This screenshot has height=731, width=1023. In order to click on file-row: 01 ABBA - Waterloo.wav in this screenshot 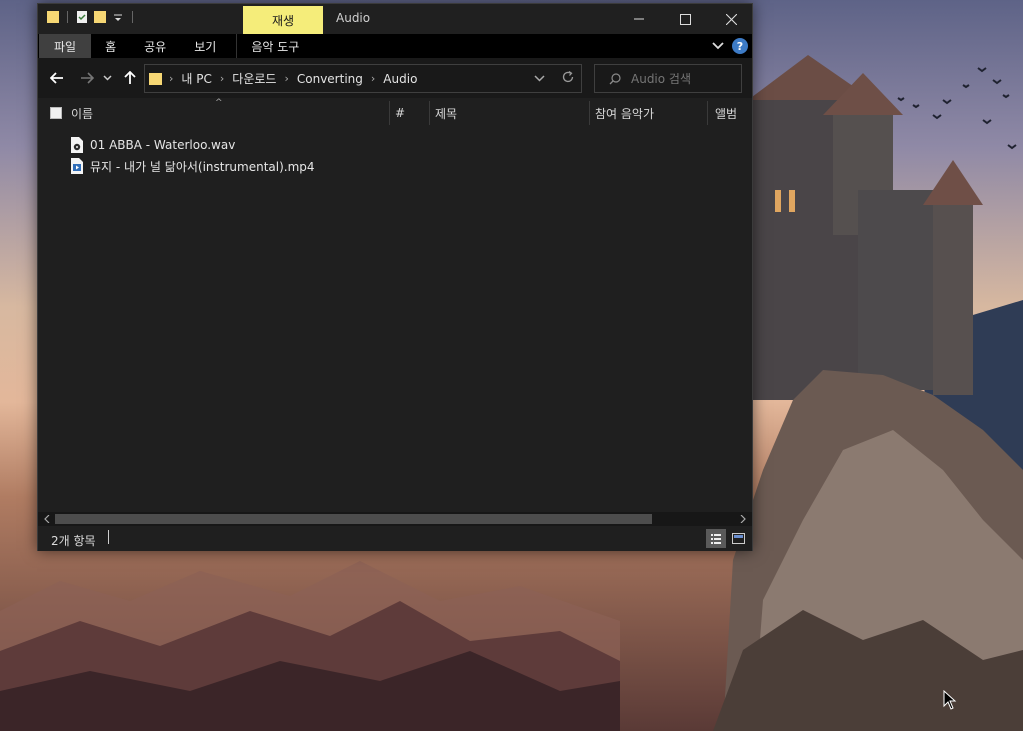, I will do `click(152, 145)`.